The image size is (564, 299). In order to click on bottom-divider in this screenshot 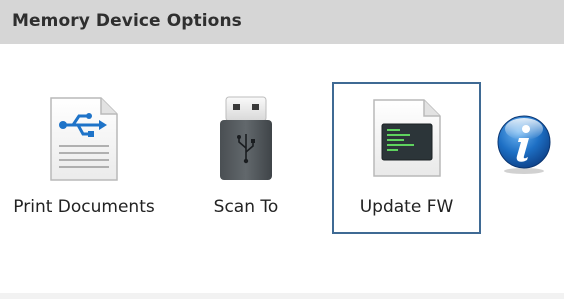, I will do `click(282, 296)`.